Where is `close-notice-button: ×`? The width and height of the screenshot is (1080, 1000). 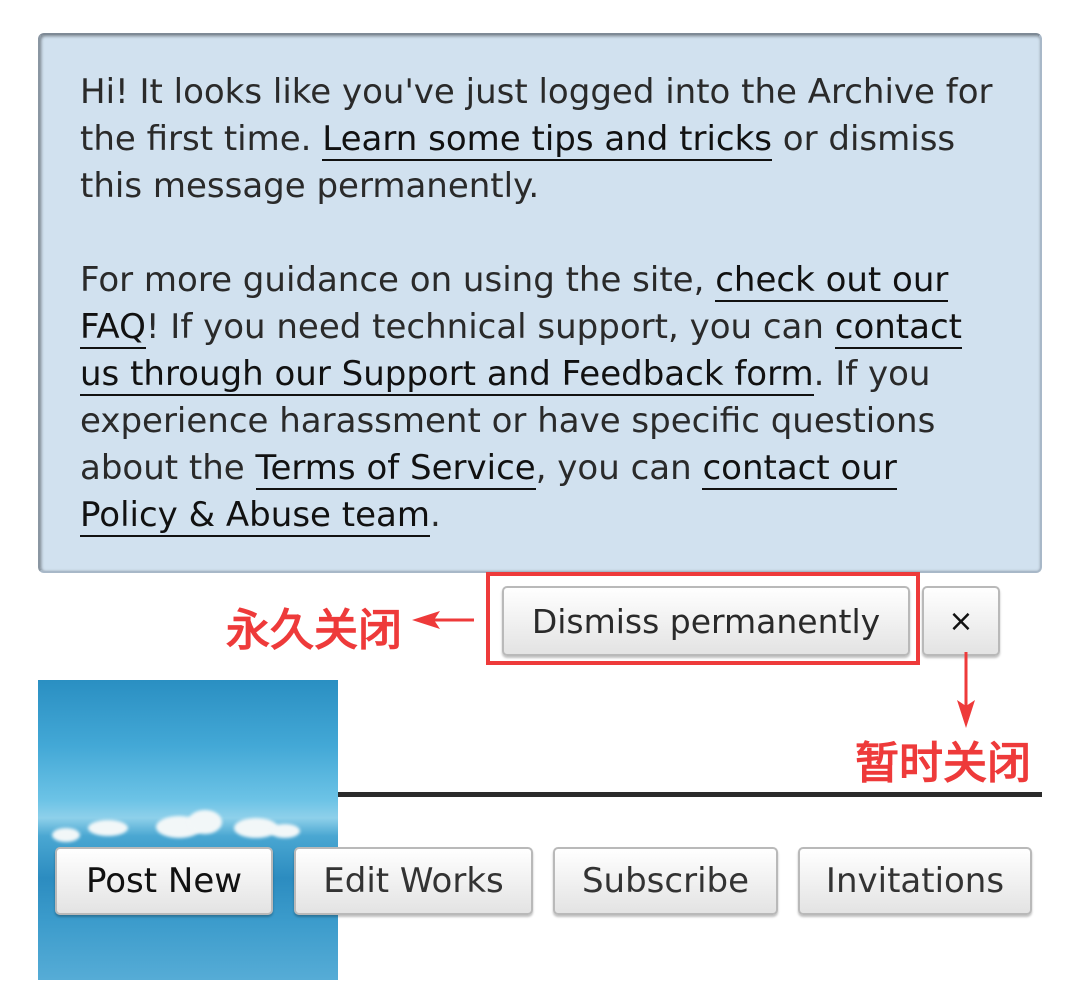 close-notice-button: × is located at coordinates (961, 621).